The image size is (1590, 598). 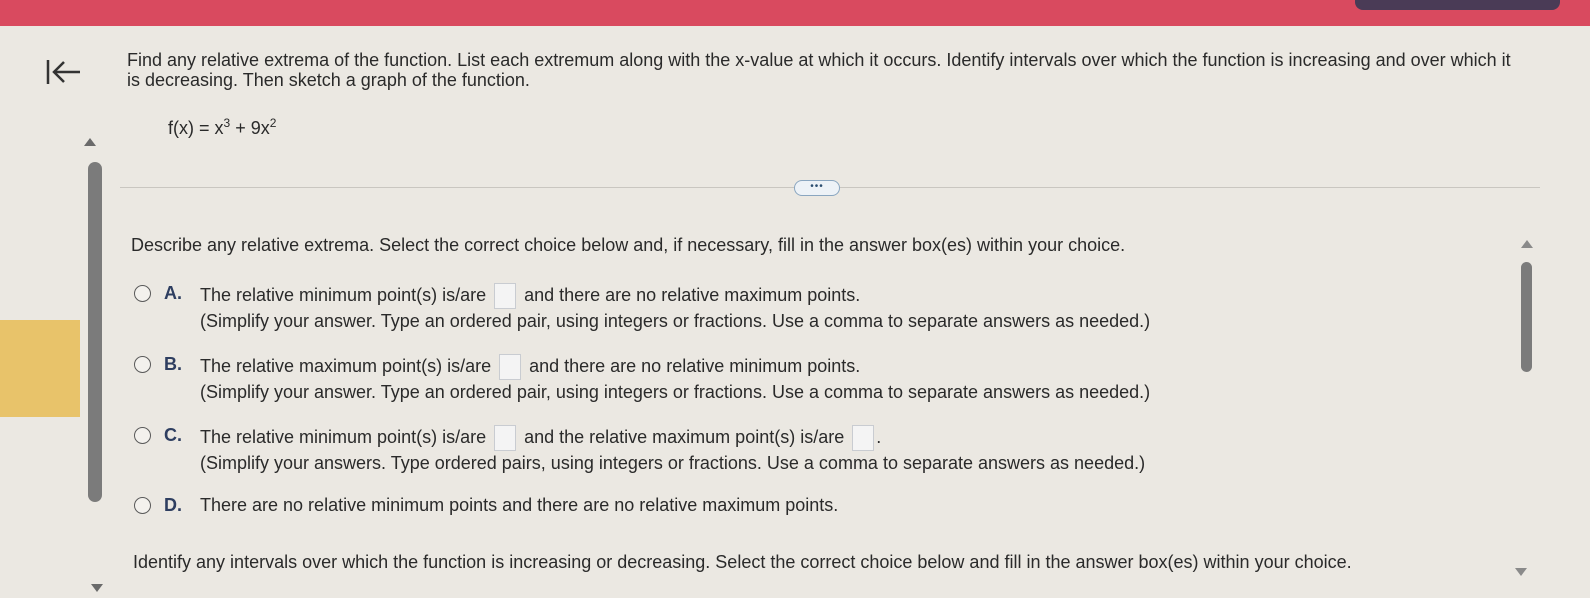 I want to click on choice-c-radio, so click(x=142, y=435).